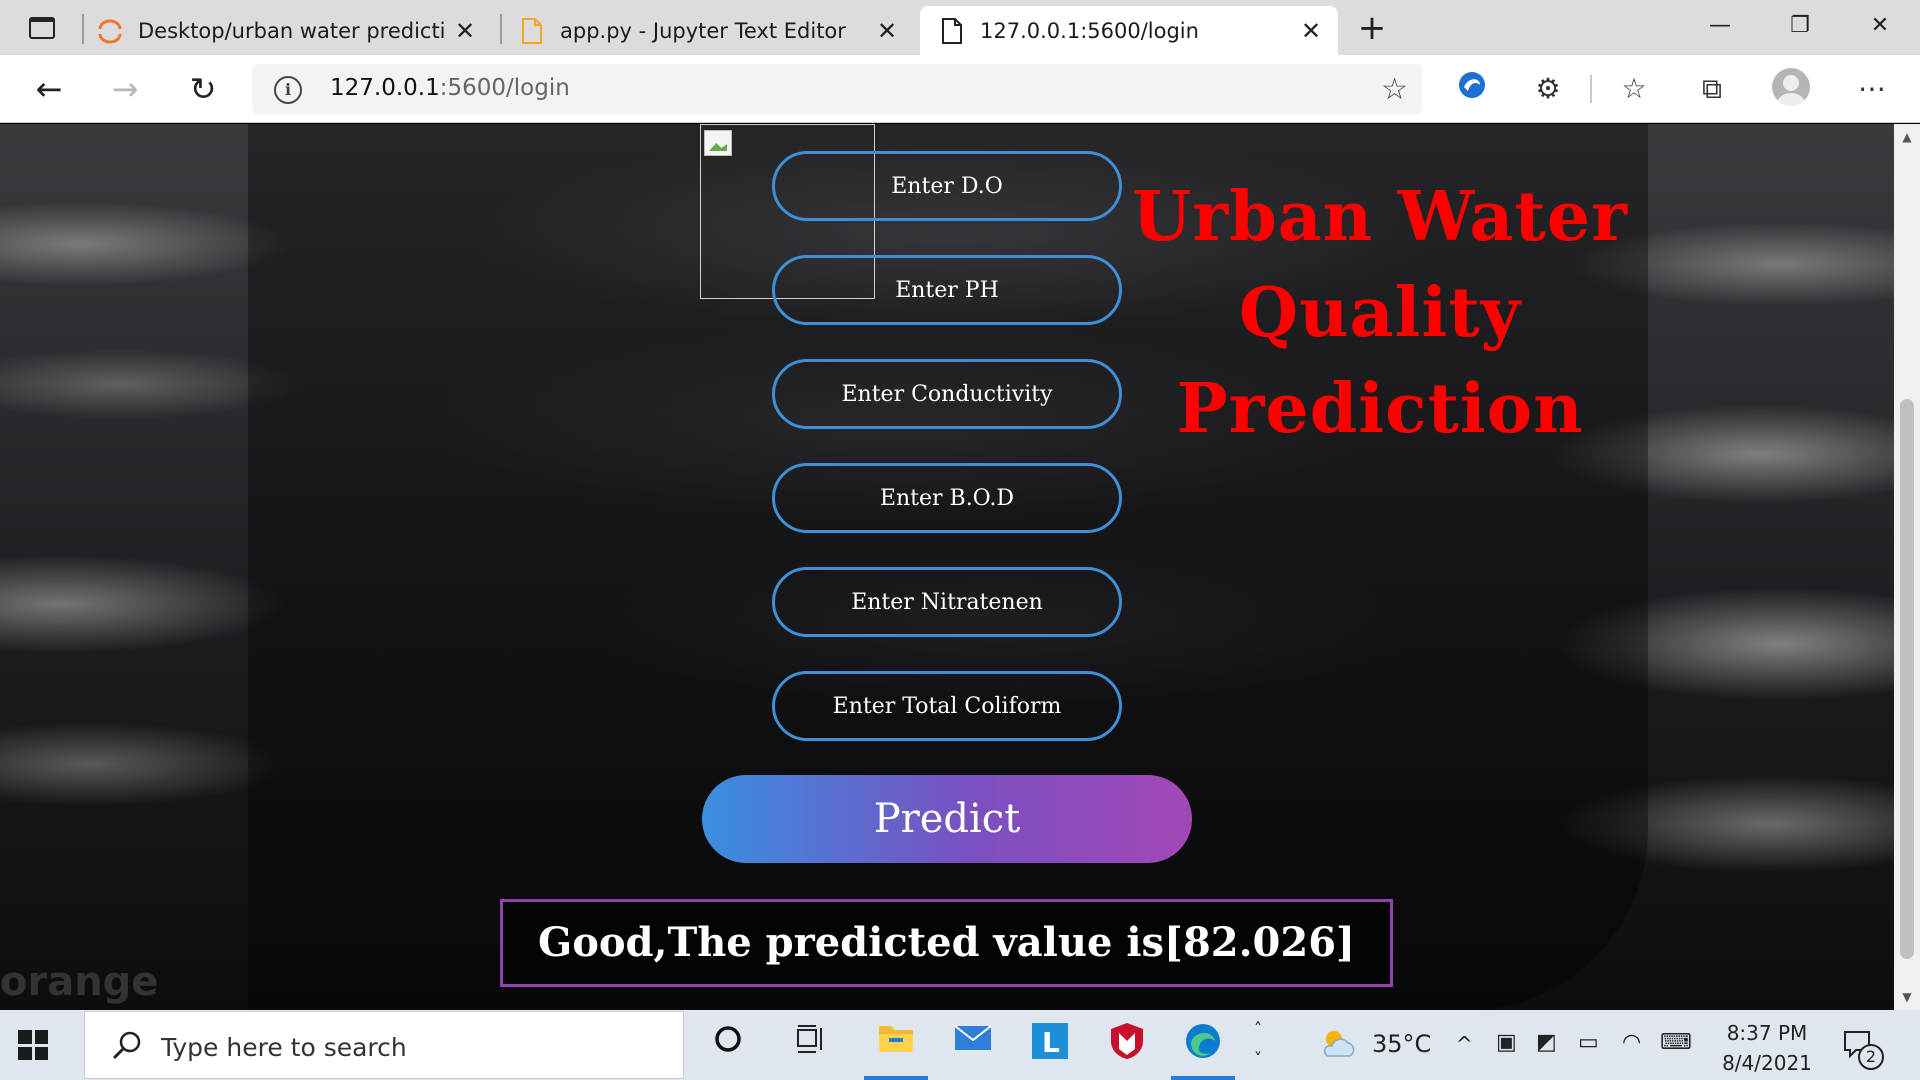  What do you see at coordinates (973, 1045) in the screenshot?
I see `mail-icon` at bounding box center [973, 1045].